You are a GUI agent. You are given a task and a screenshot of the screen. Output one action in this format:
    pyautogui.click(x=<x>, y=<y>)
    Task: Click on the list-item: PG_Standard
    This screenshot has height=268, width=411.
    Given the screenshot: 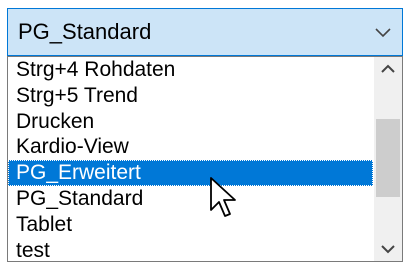 What is the action you would take?
    pyautogui.click(x=190, y=199)
    